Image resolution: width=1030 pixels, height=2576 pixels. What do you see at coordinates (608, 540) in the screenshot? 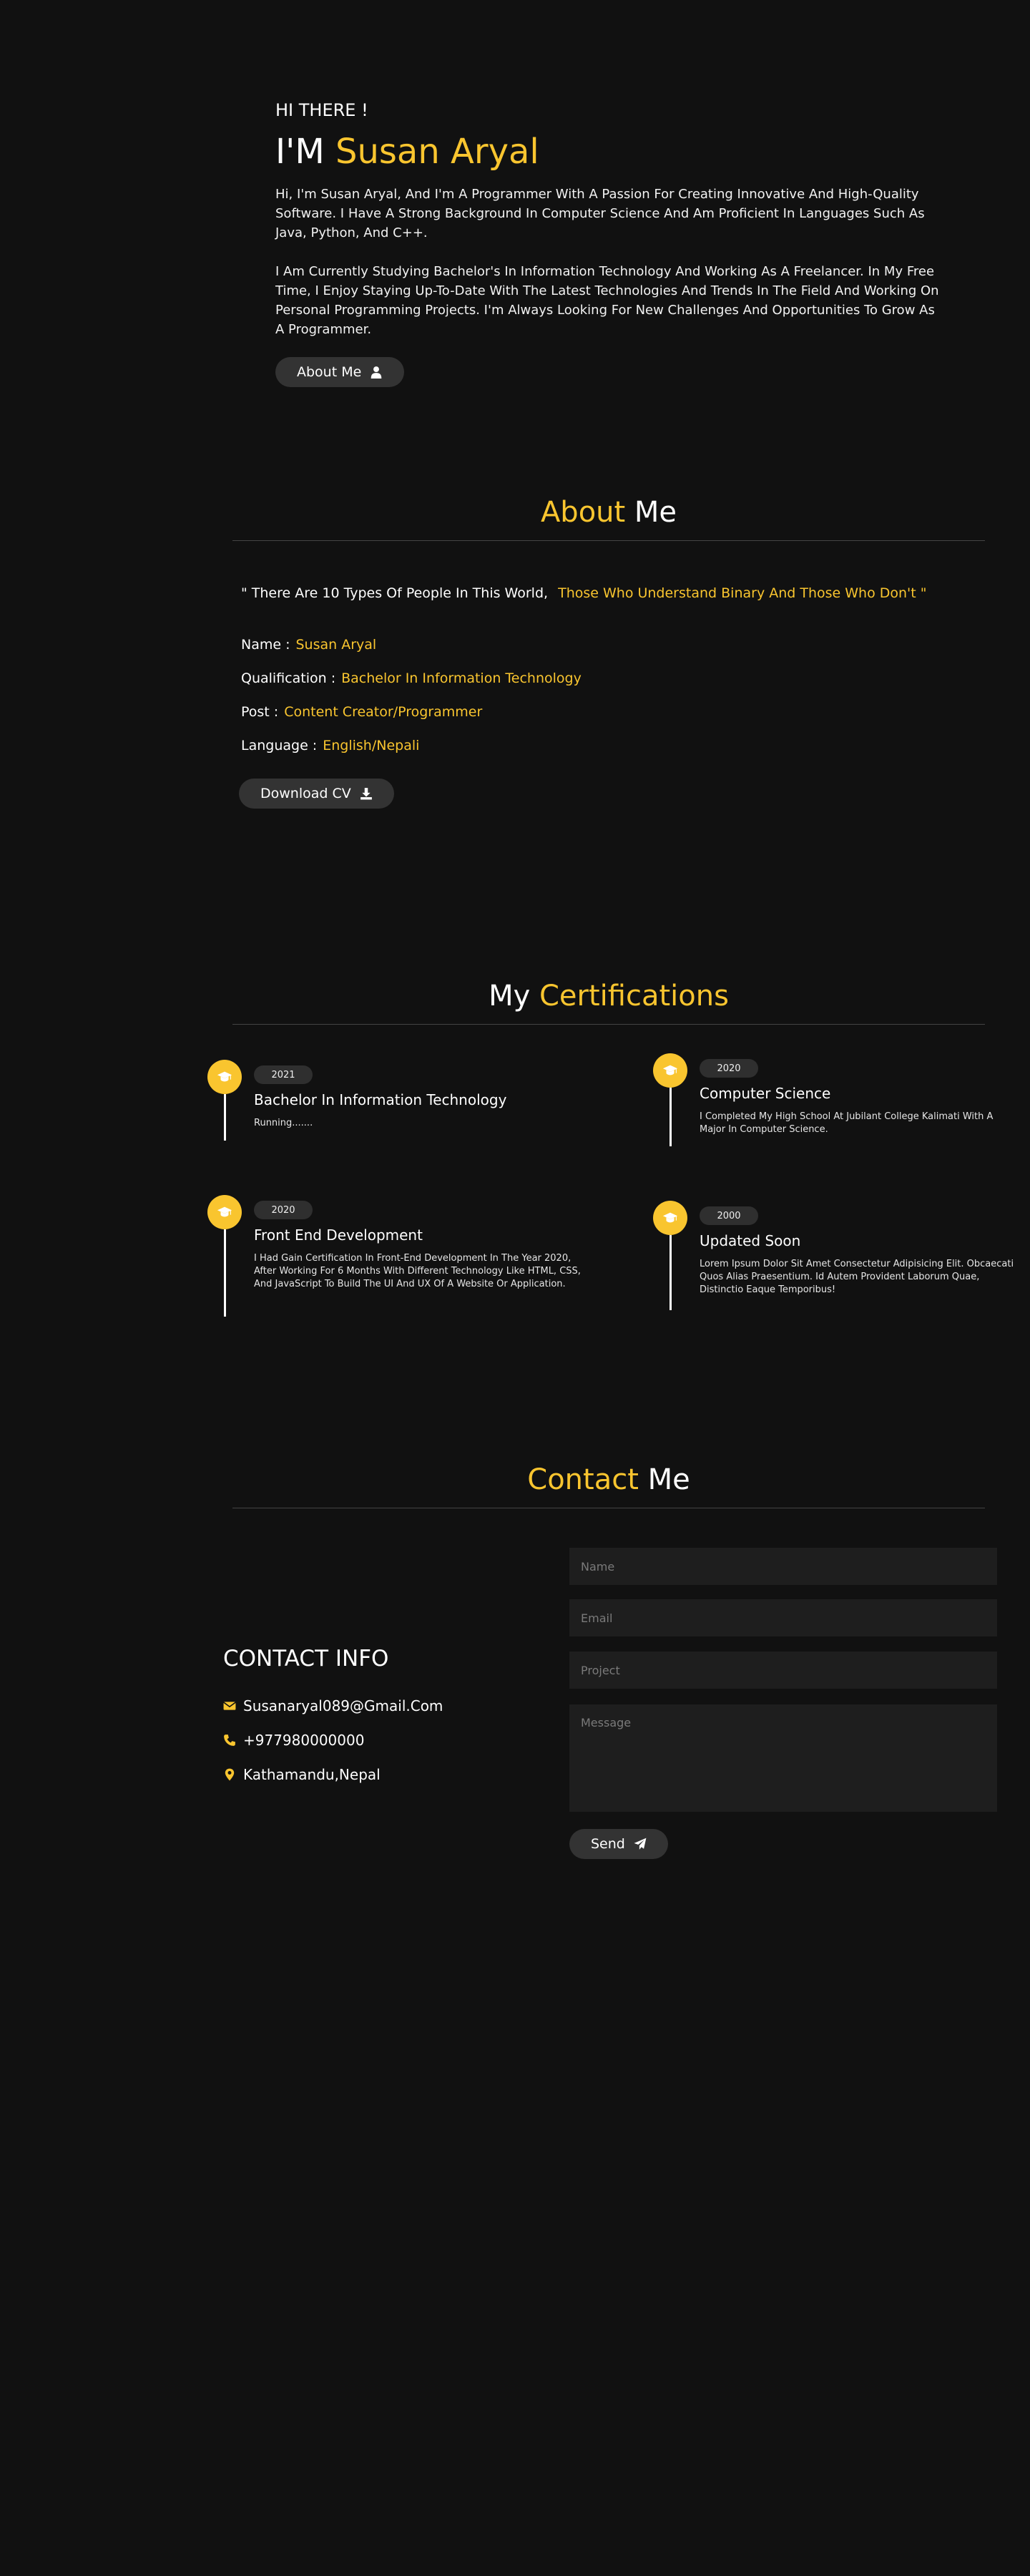
I see `about-divider` at bounding box center [608, 540].